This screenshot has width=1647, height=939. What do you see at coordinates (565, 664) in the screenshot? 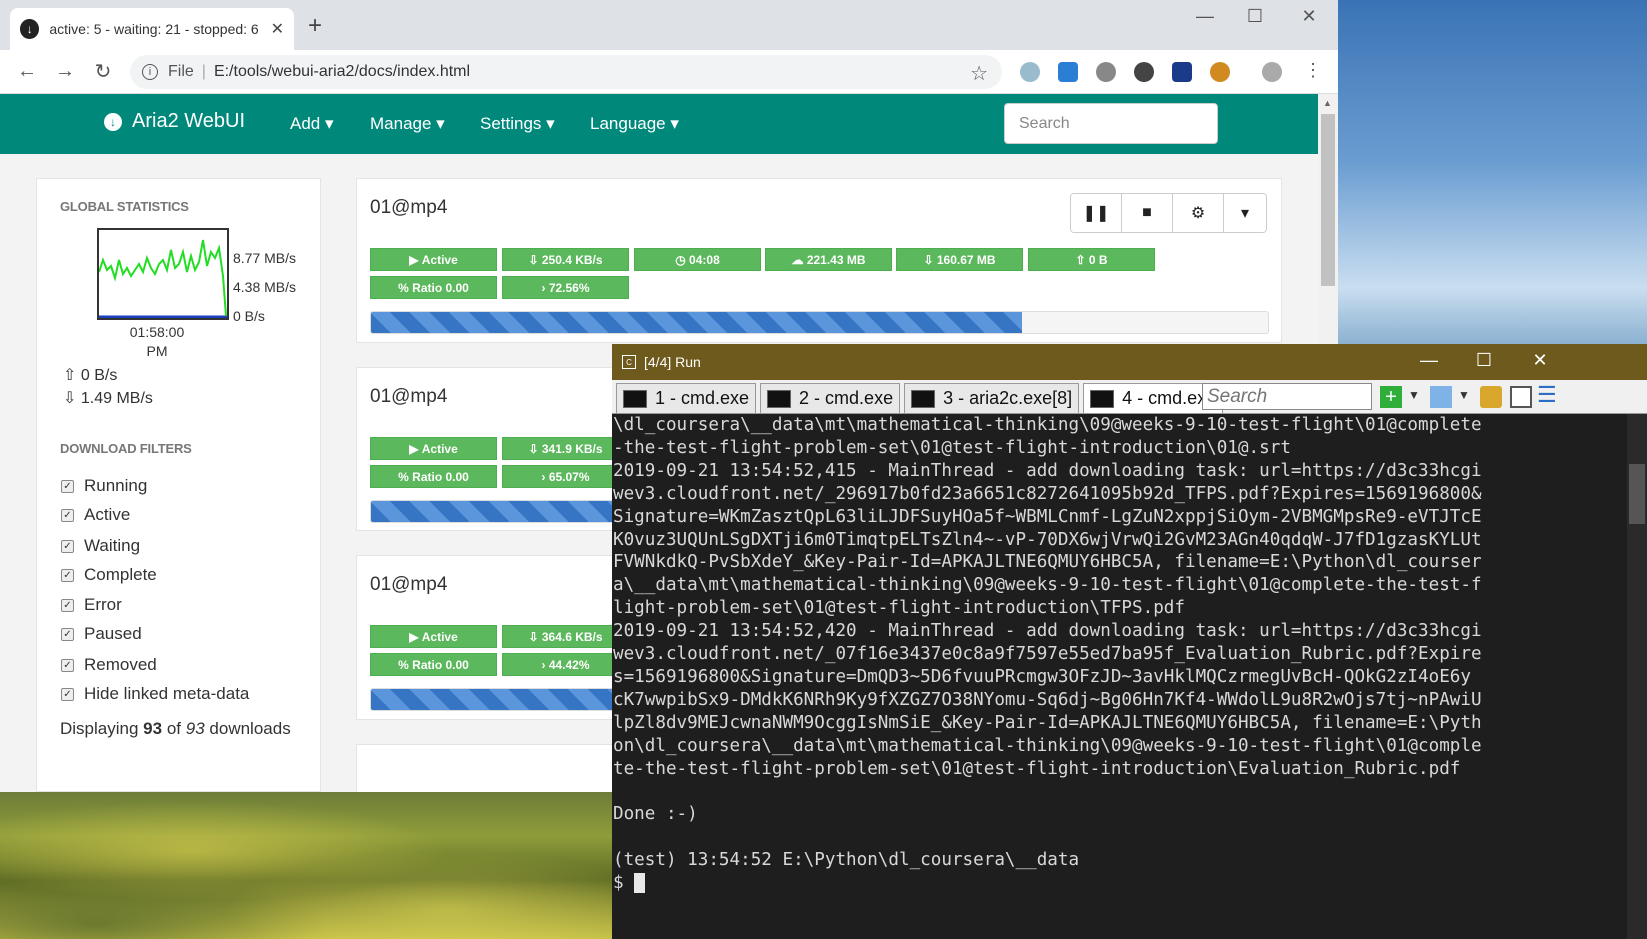
I see `percent-badge: › 44.42%` at bounding box center [565, 664].